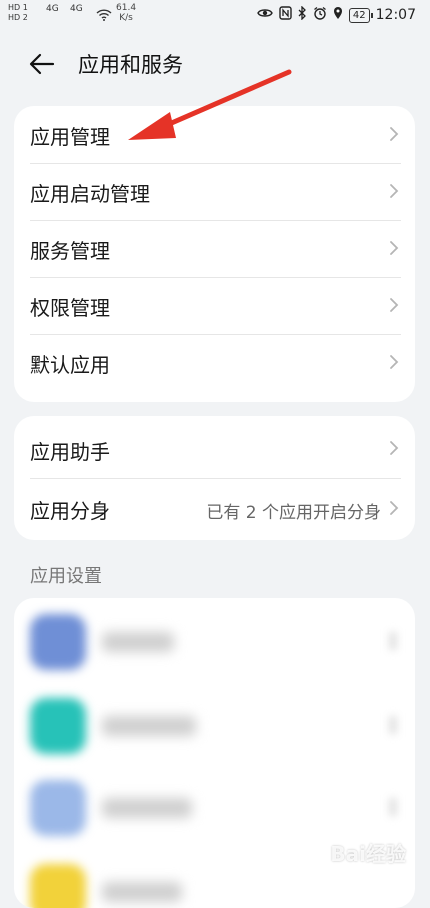  I want to click on network-speed-unit: K/s, so click(126, 18).